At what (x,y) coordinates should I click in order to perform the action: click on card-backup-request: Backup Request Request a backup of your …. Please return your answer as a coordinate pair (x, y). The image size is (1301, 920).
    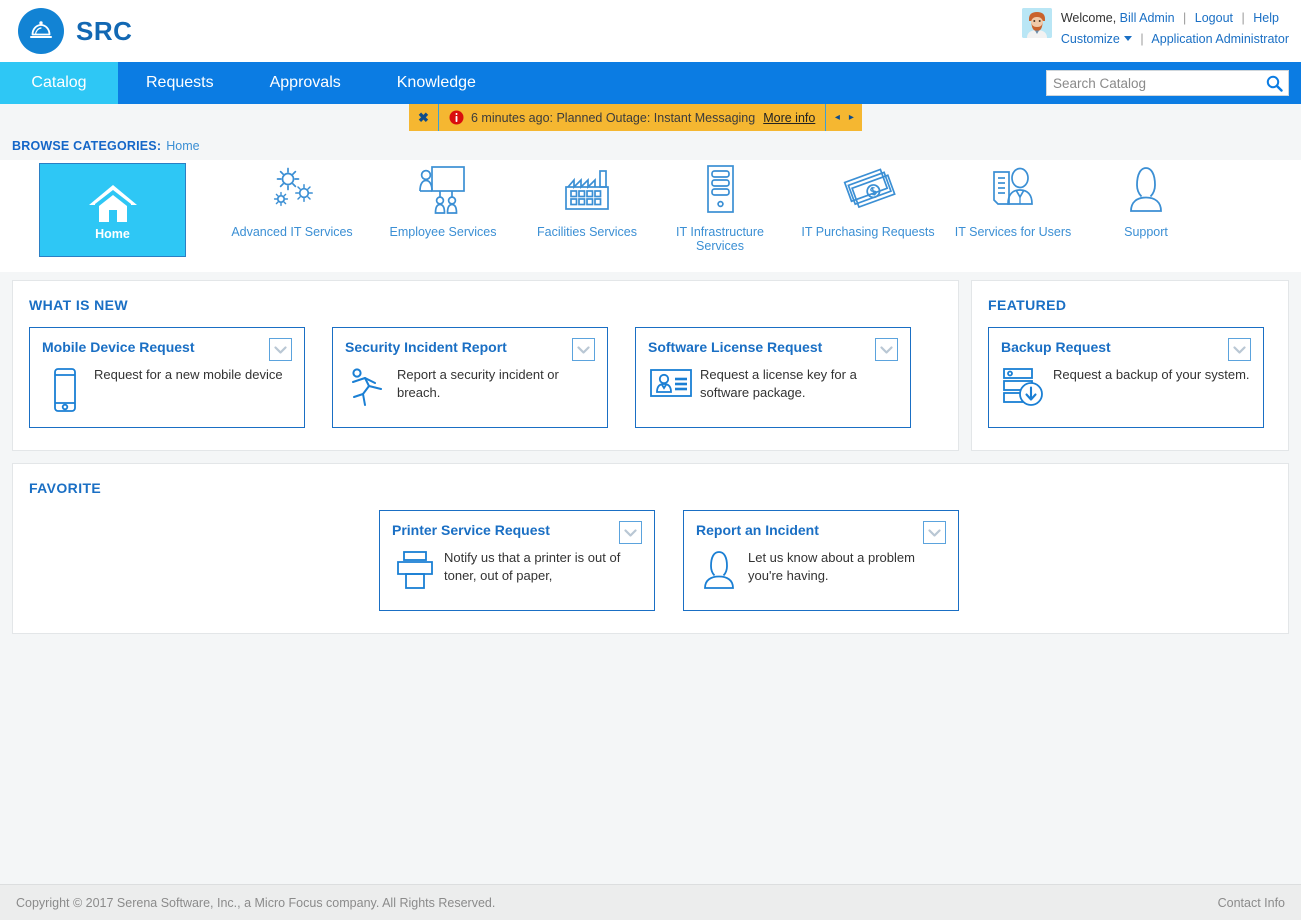
    Looking at the image, I should click on (1126, 377).